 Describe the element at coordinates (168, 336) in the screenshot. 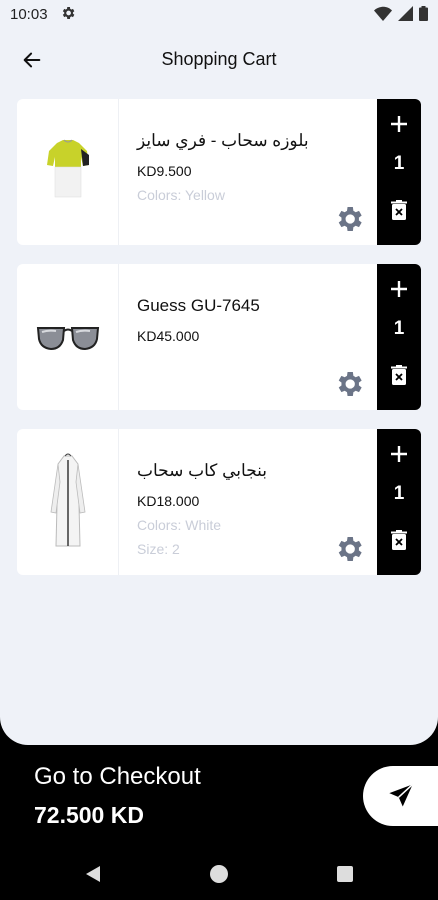

I see `item-price: KD45.000` at that location.